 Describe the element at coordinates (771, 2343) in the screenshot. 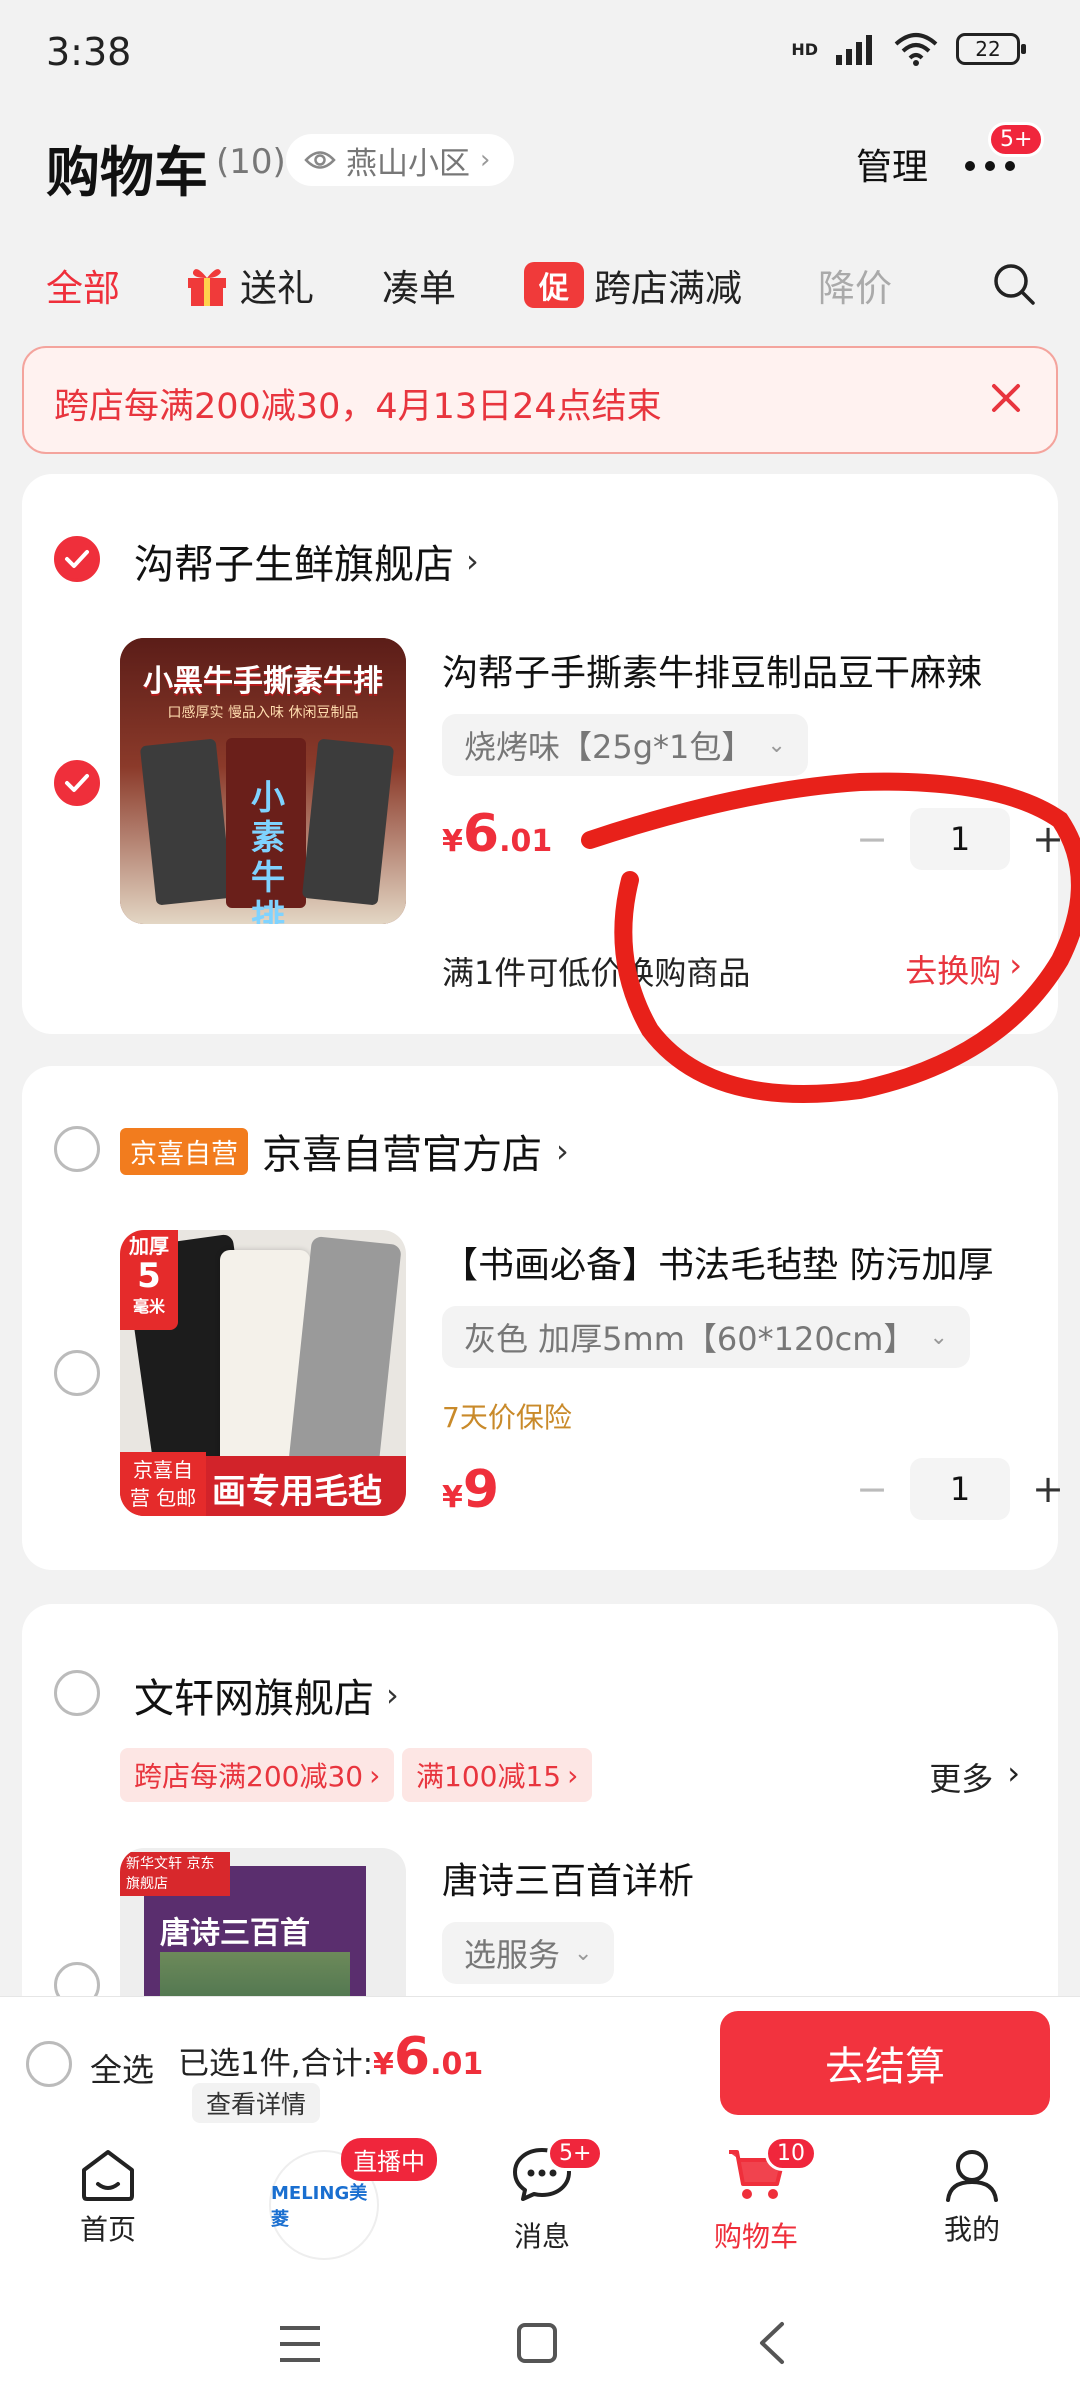

I see `back-icon` at that location.